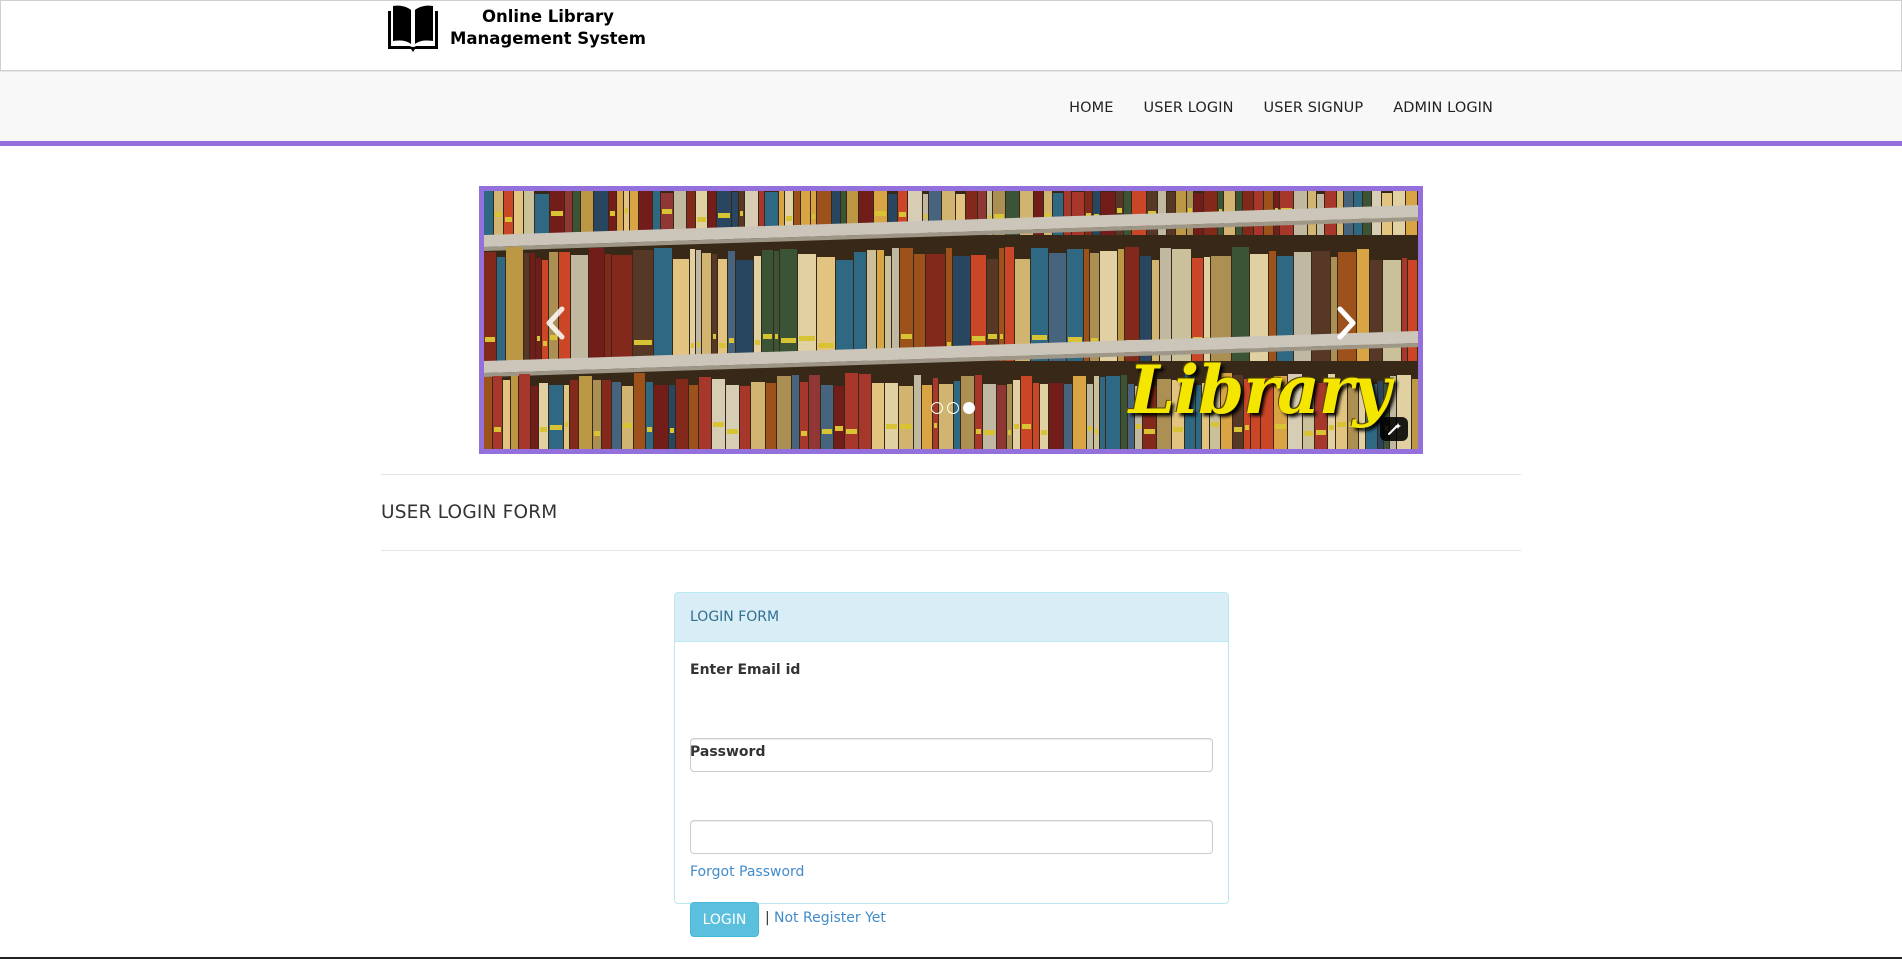 This screenshot has width=1902, height=959. I want to click on brand-logo: Online Library Management System, so click(516, 28).